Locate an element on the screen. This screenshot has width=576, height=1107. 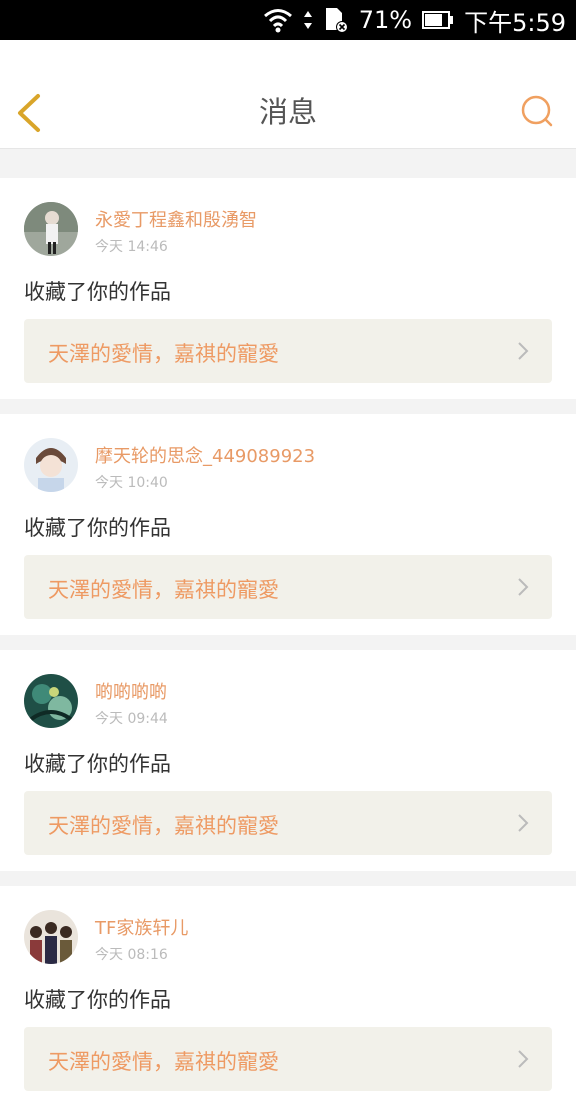
sim-card-icon is located at coordinates (336, 20).